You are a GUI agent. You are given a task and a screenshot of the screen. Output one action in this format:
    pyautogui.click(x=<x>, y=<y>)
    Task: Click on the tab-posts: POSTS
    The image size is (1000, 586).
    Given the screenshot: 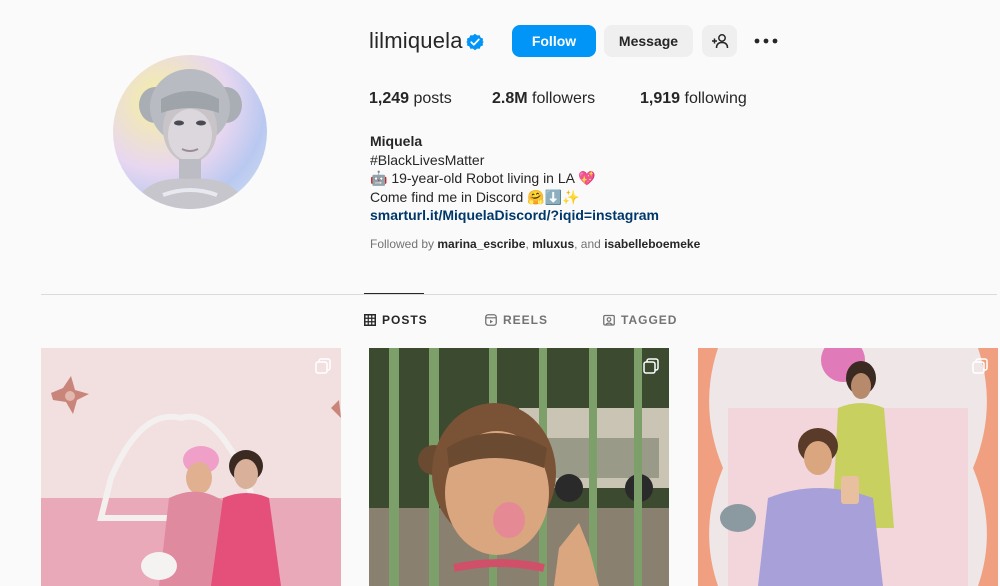 What is the action you would take?
    pyautogui.click(x=396, y=320)
    